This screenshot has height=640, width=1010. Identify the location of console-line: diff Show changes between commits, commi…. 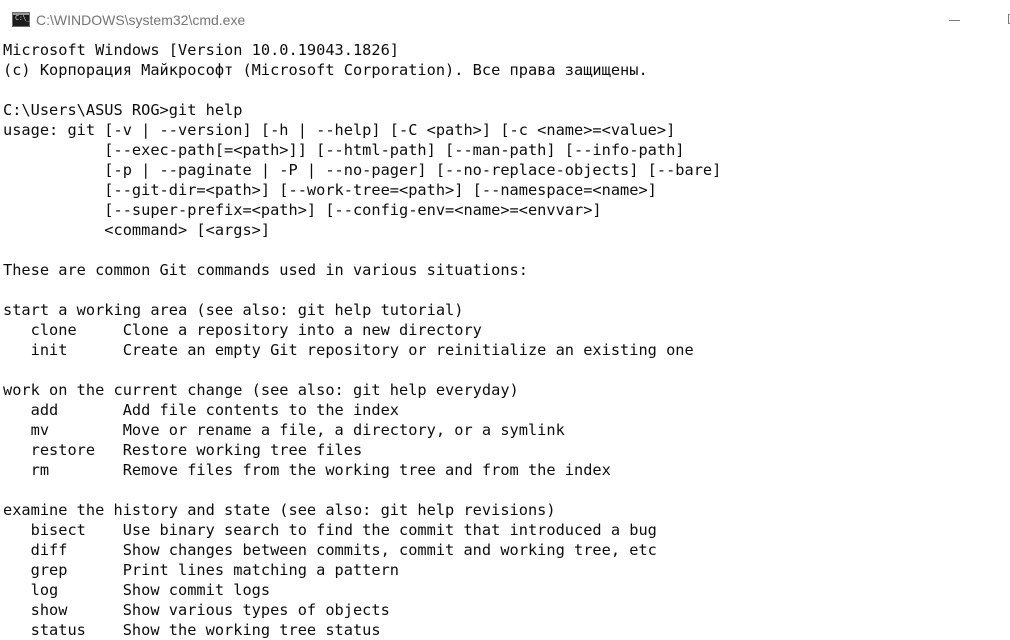
(330, 550).